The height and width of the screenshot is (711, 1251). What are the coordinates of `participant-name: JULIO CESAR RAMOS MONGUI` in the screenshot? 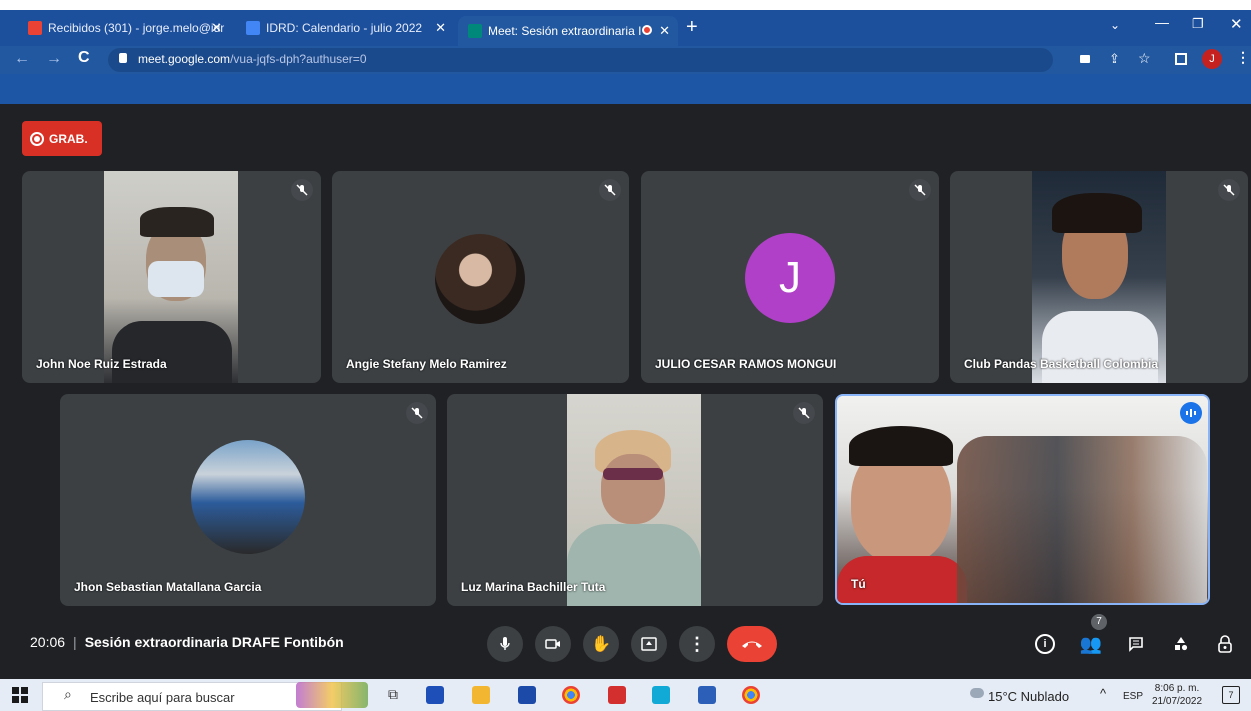 It's located at (746, 364).